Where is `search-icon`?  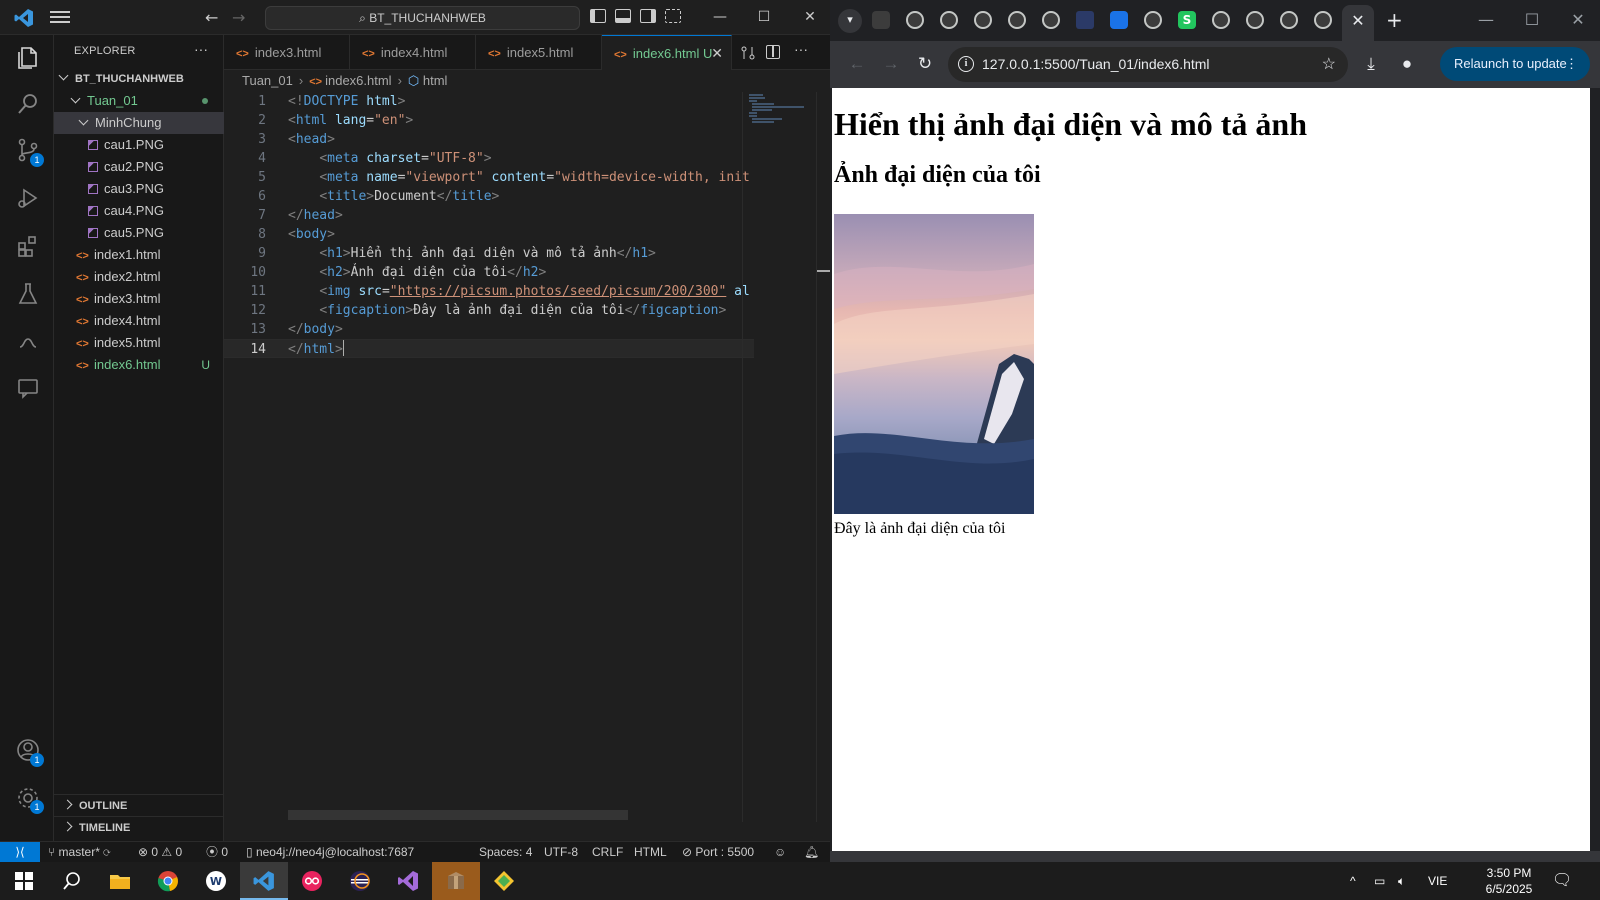
search-icon is located at coordinates (28, 104).